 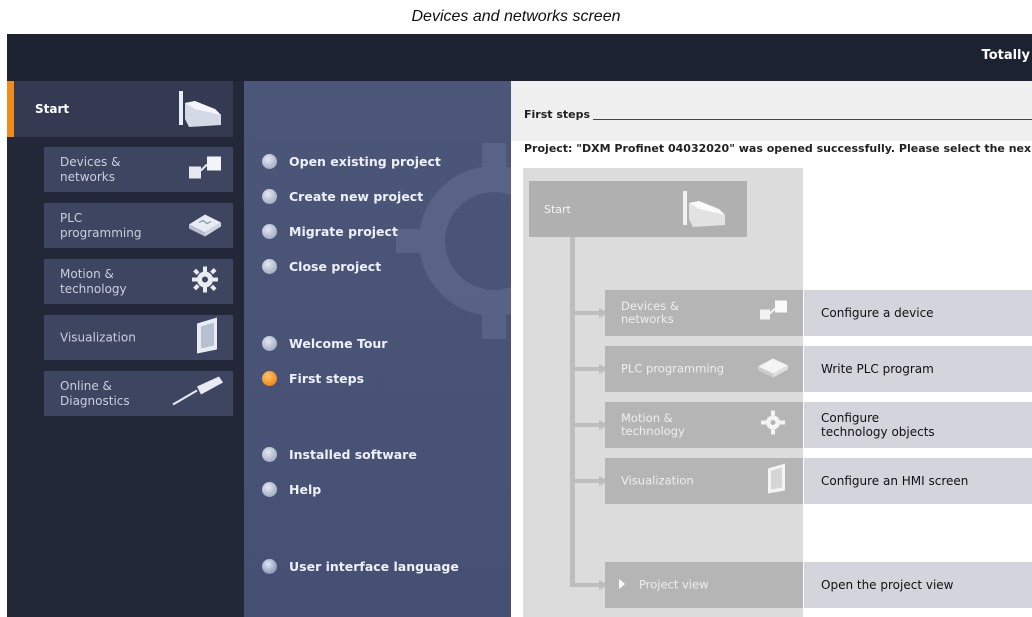 I want to click on configure-technology-objects-link: Configure technology objects, so click(x=918, y=425).